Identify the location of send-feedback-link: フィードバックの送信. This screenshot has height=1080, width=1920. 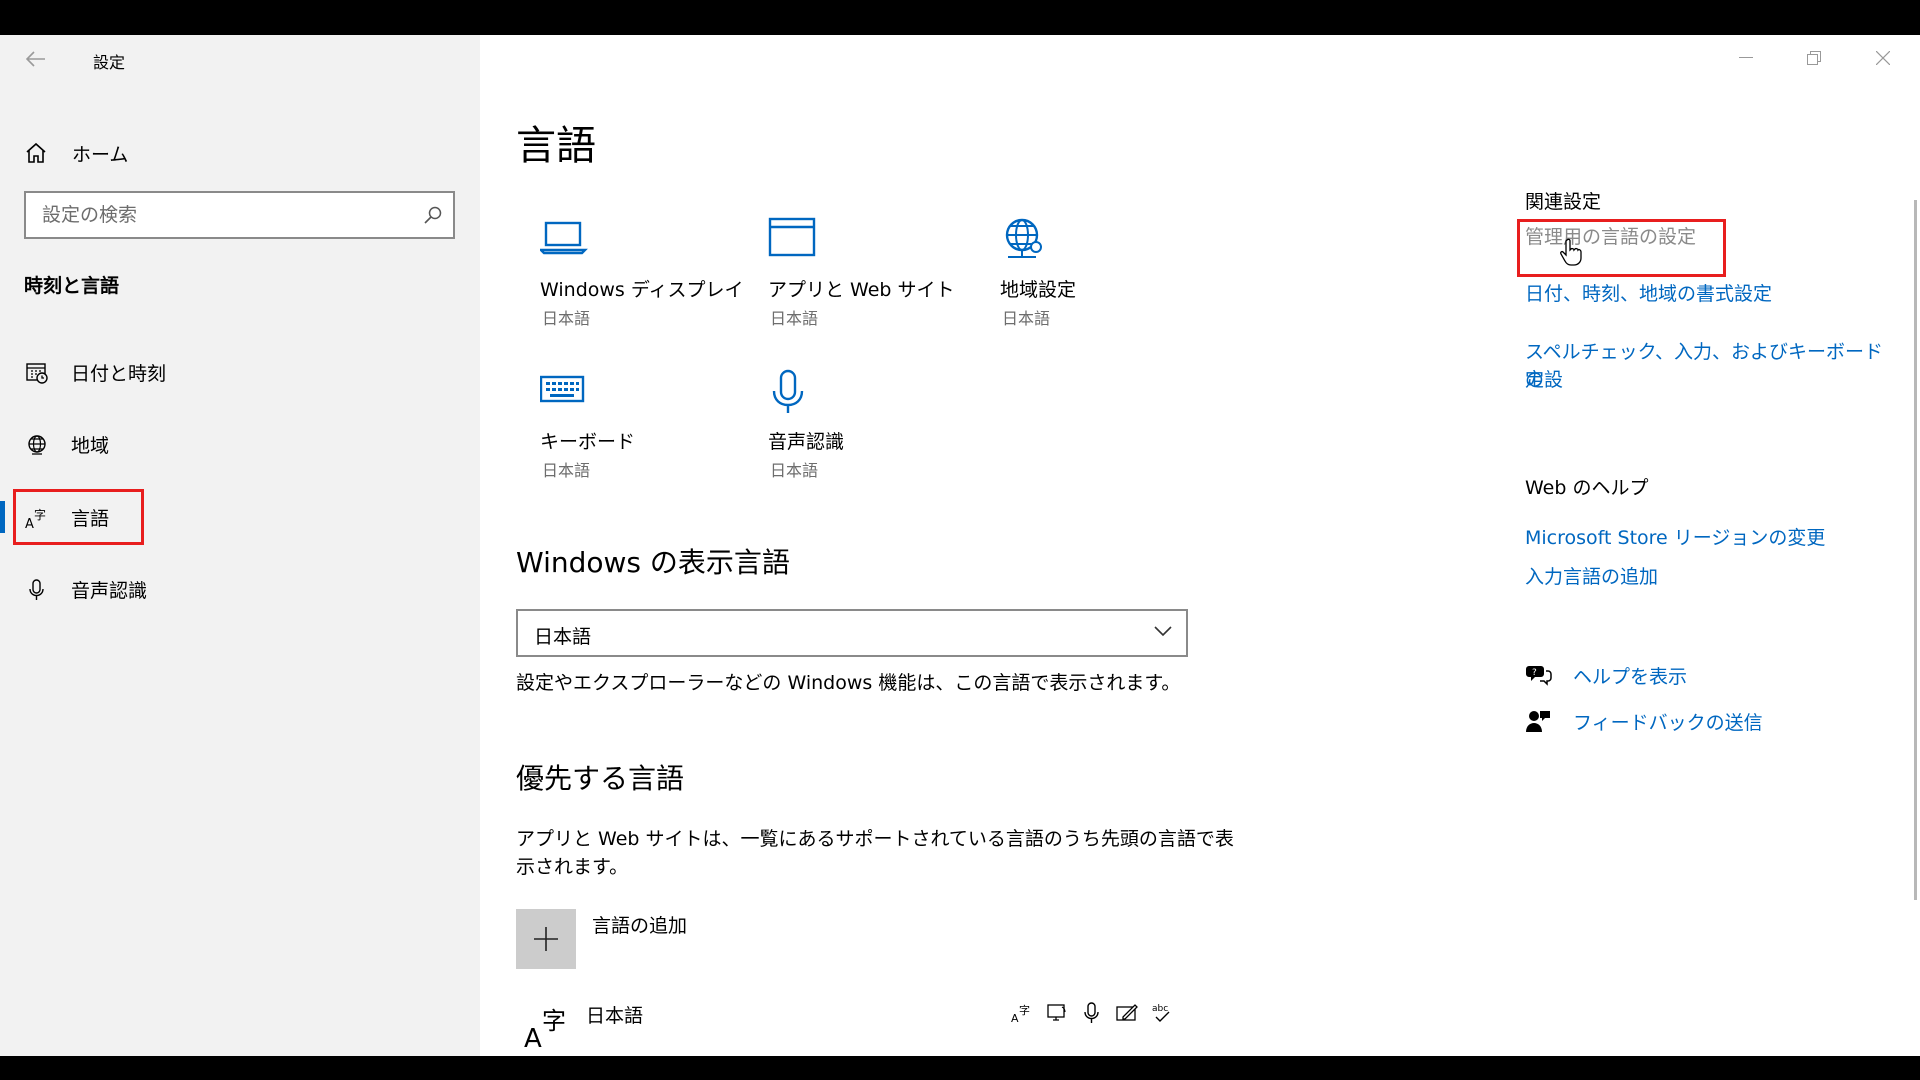
(1644, 721).